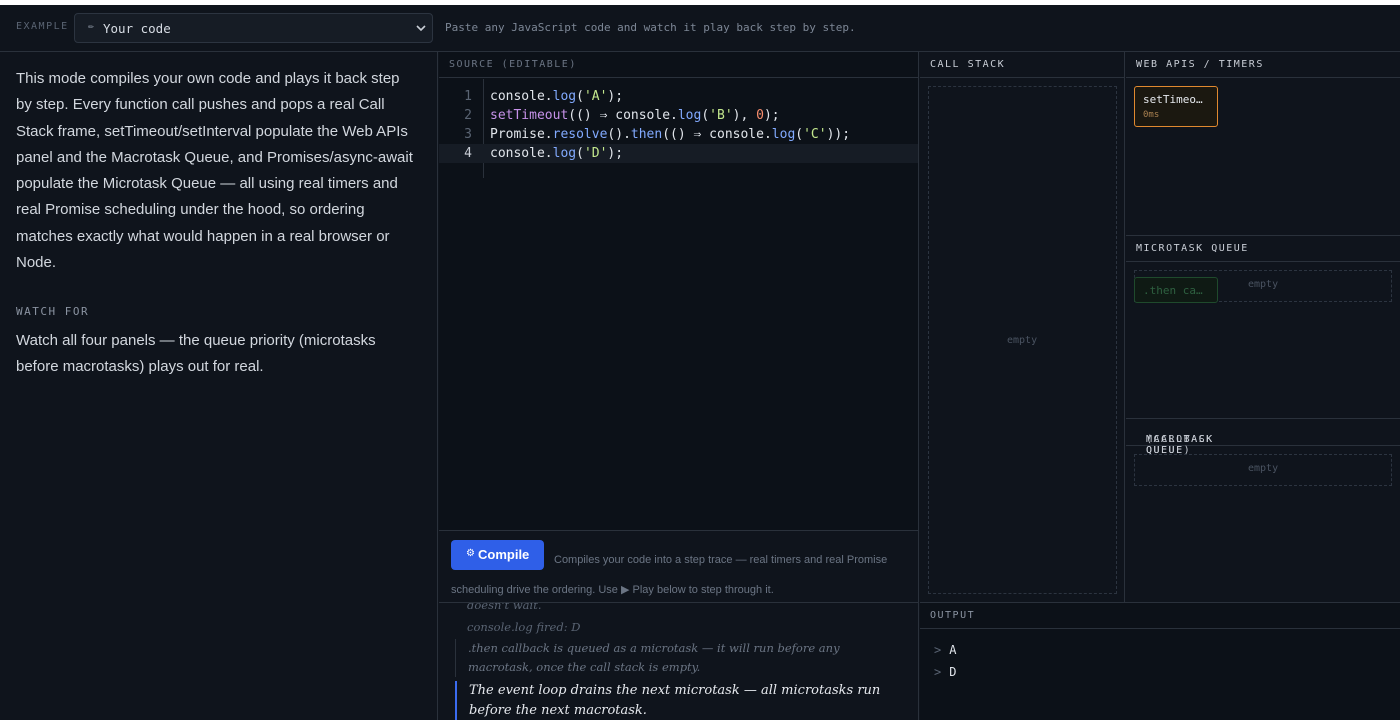 Image resolution: width=1400 pixels, height=720 pixels. I want to click on source-header: SOURCE (EDITABLE), so click(678, 65).